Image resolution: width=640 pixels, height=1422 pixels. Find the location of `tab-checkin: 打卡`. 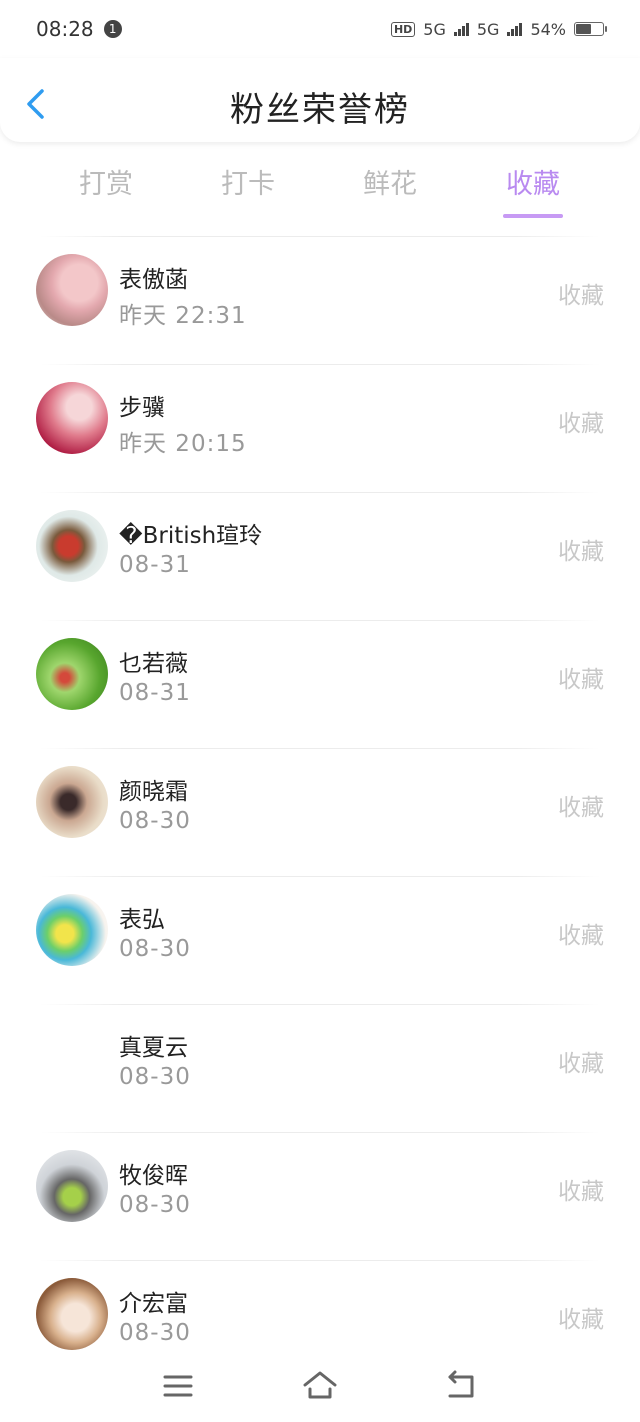

tab-checkin: 打卡 is located at coordinates (248, 181).